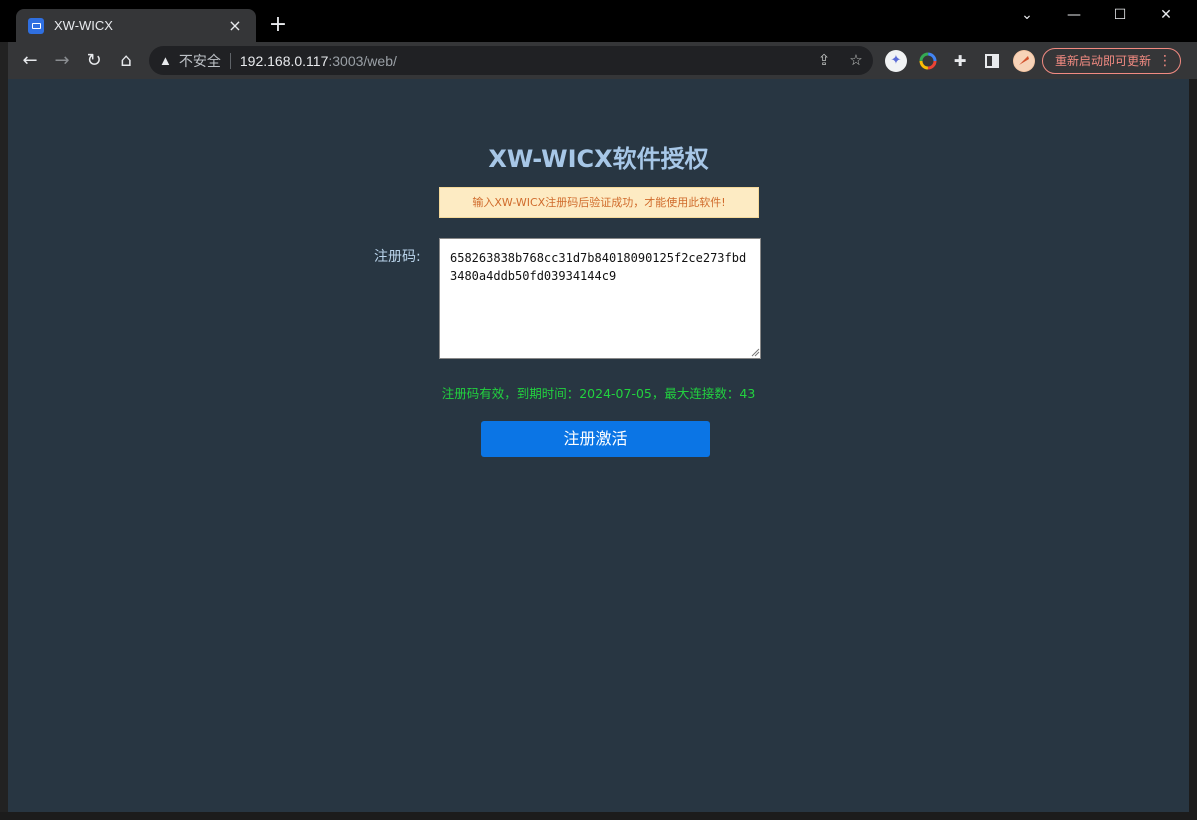  I want to click on tab-close-icon: ×, so click(235, 25).